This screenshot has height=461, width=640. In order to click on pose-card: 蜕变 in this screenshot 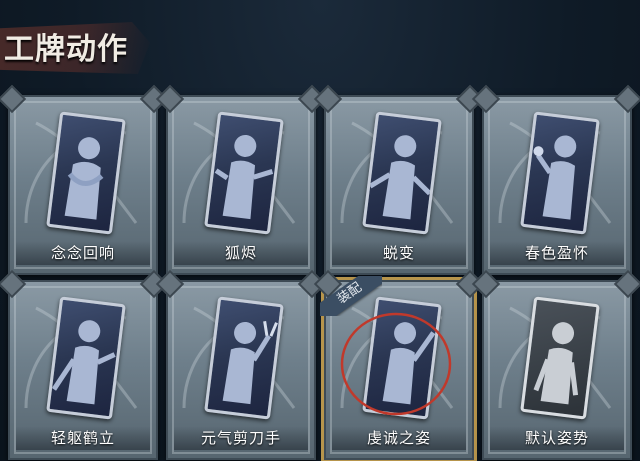, I will do `click(399, 179)`.